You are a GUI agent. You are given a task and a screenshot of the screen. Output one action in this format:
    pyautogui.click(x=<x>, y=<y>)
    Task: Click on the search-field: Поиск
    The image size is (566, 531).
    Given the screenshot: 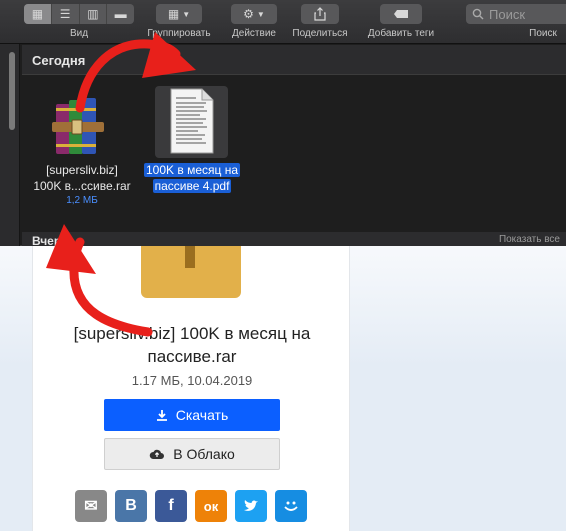 What is the action you would take?
    pyautogui.click(x=516, y=14)
    